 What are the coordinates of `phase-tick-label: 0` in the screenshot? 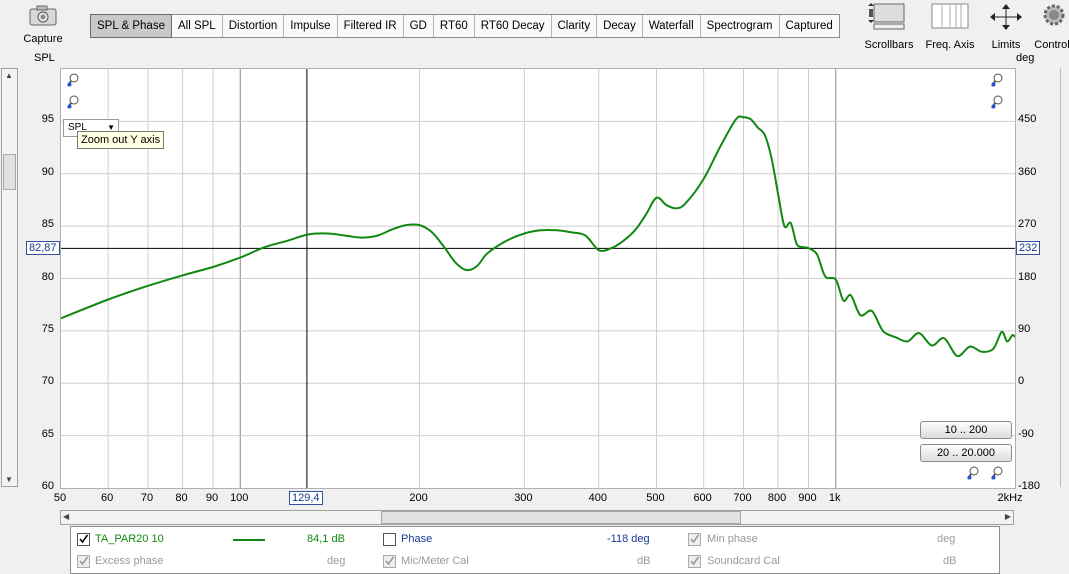 It's located at (1021, 381).